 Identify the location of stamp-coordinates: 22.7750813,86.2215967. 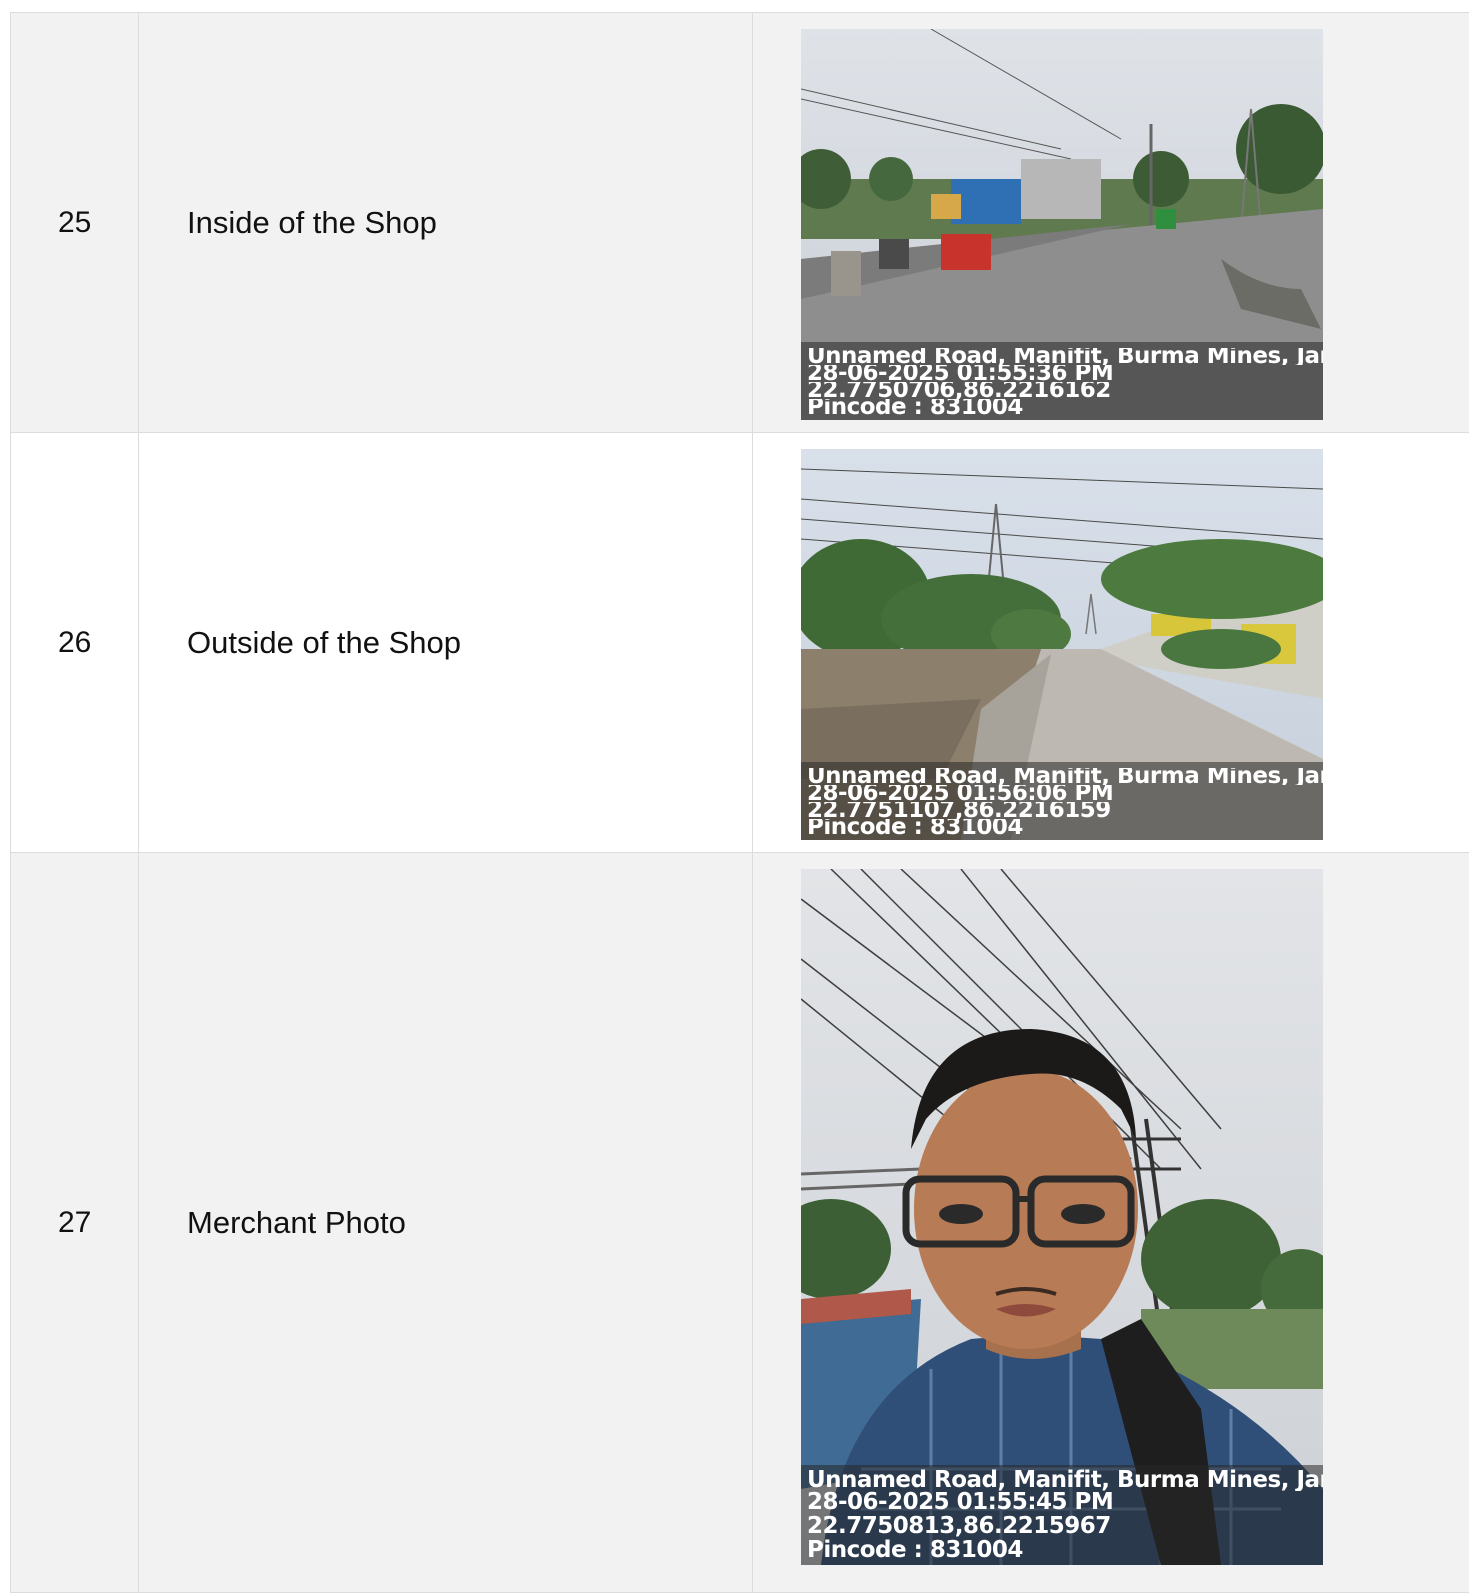
(1065, 1526).